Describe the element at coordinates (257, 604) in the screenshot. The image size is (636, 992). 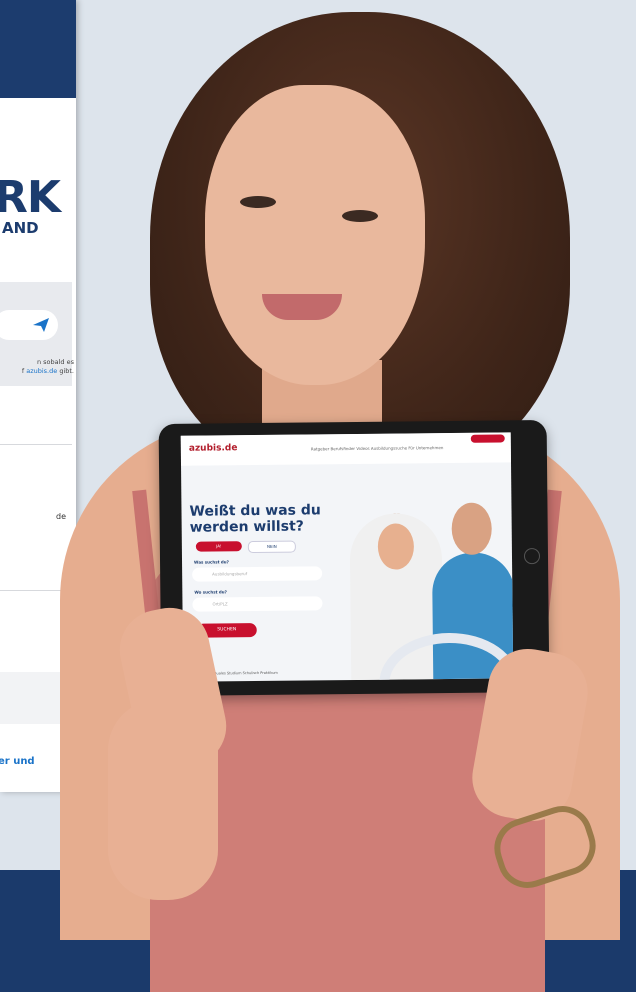
I see `search-where-input: Ort/PLZ` at that location.